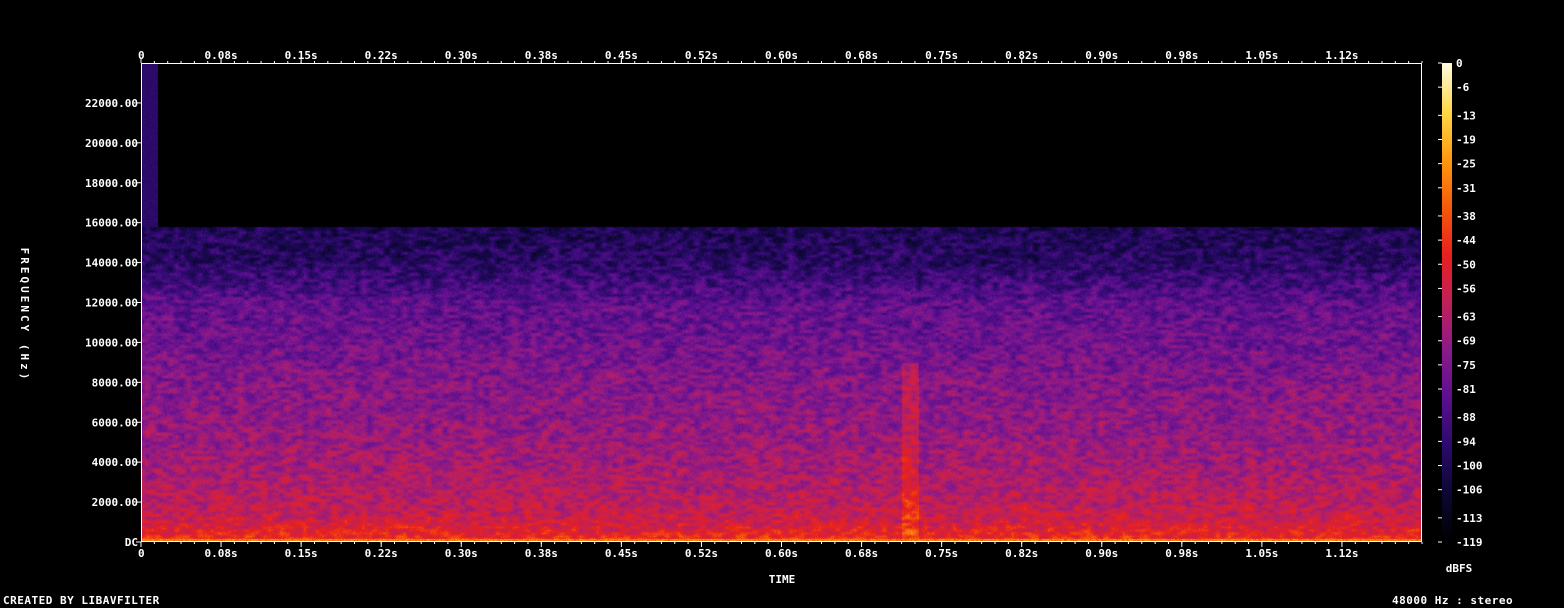  What do you see at coordinates (701, 553) in the screenshot?
I see `x-tick-label-bottom: 0.52s` at bounding box center [701, 553].